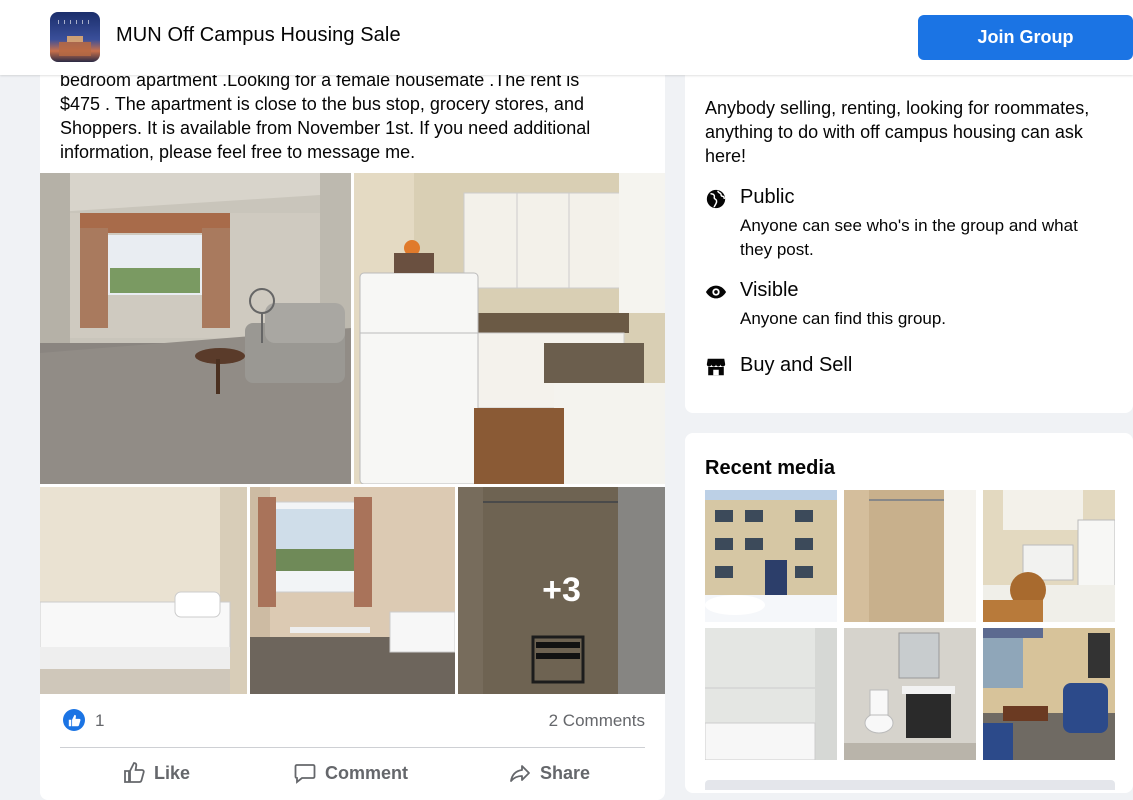 The width and height of the screenshot is (1133, 800). I want to click on shop-icon, so click(716, 367).